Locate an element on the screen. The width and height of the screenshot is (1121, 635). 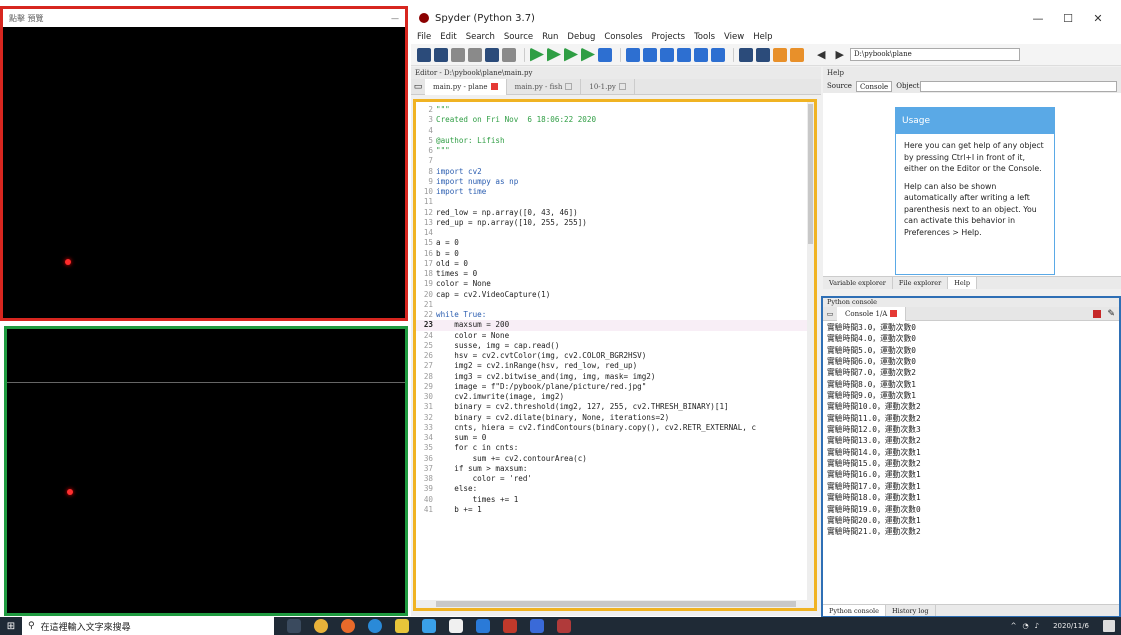
code-line: 2 """ is located at coordinates (615, 110).